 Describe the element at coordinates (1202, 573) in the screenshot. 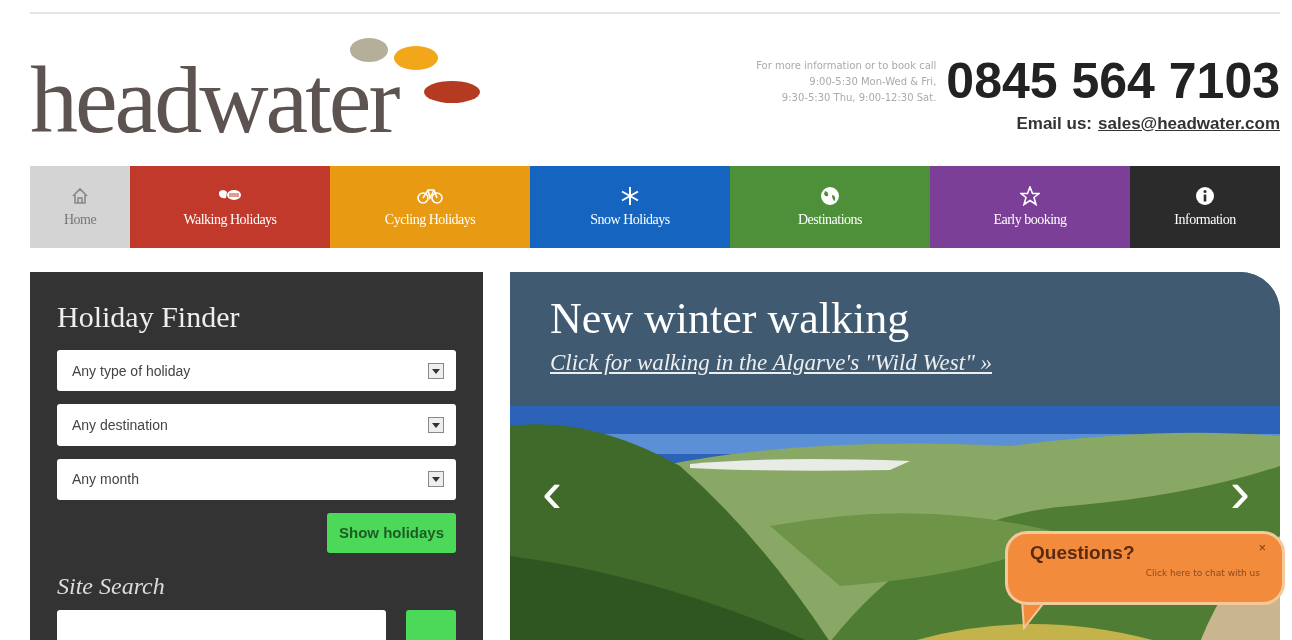

I see `chat-subtitle: Click here to chat with us` at that location.